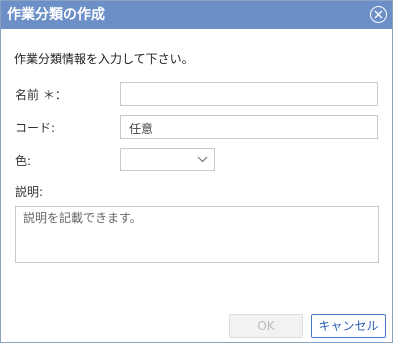 This screenshot has height=343, width=393. What do you see at coordinates (29, 192) in the screenshot?
I see `description-label: 説明:` at bounding box center [29, 192].